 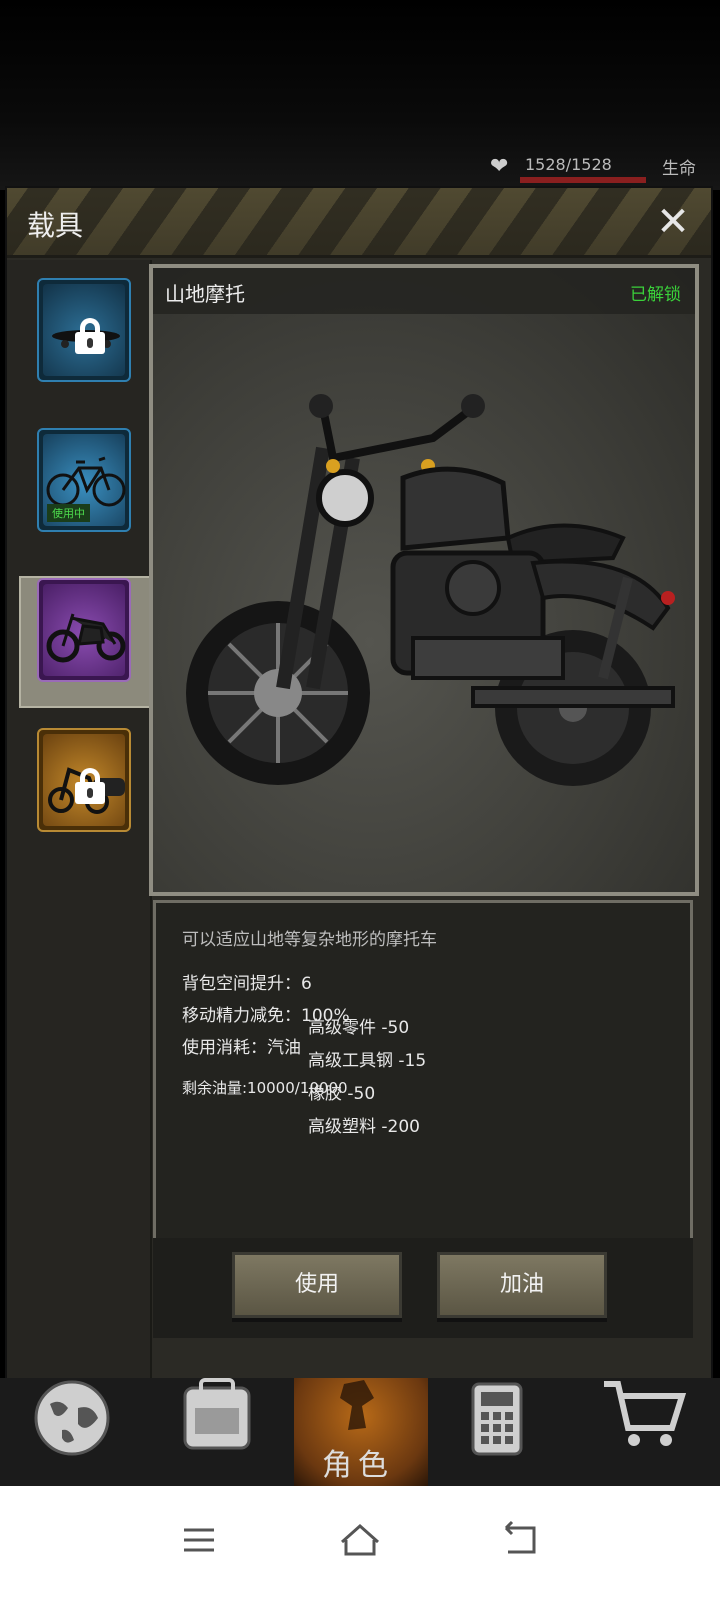 What do you see at coordinates (72, 1418) in the screenshot?
I see `globe-icon` at bounding box center [72, 1418].